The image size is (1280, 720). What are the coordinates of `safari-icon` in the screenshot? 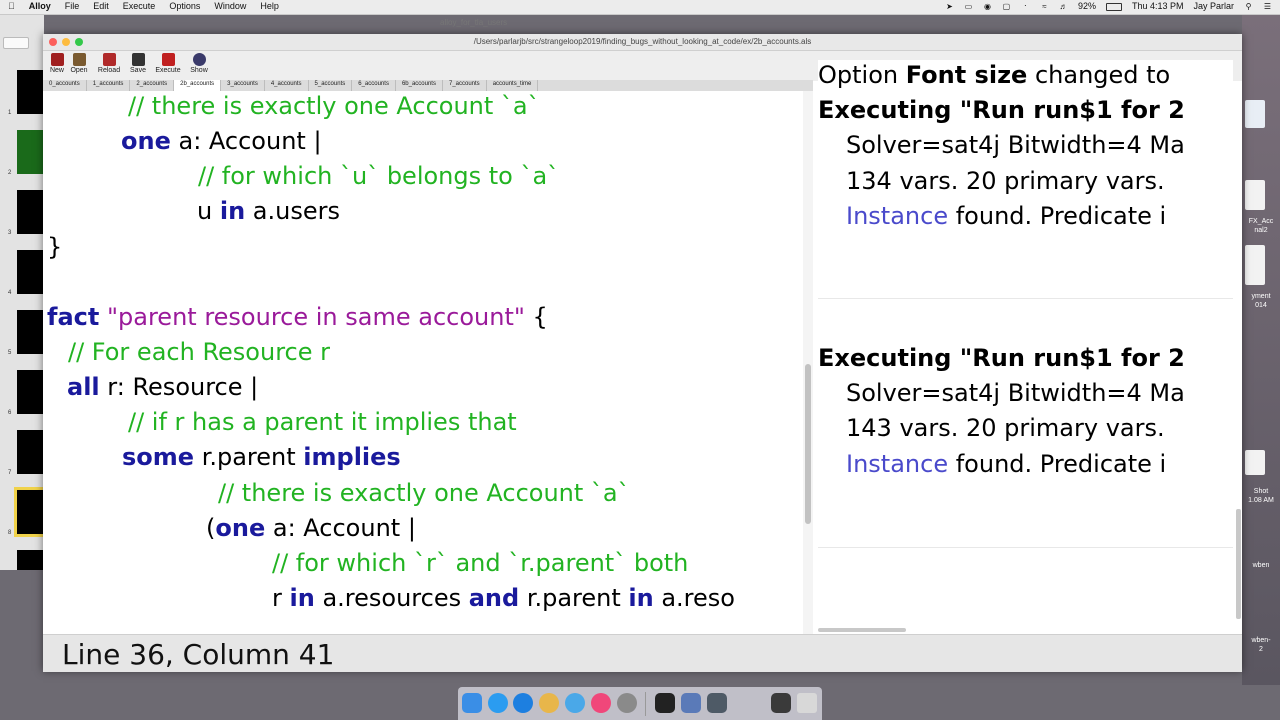 It's located at (523, 703).